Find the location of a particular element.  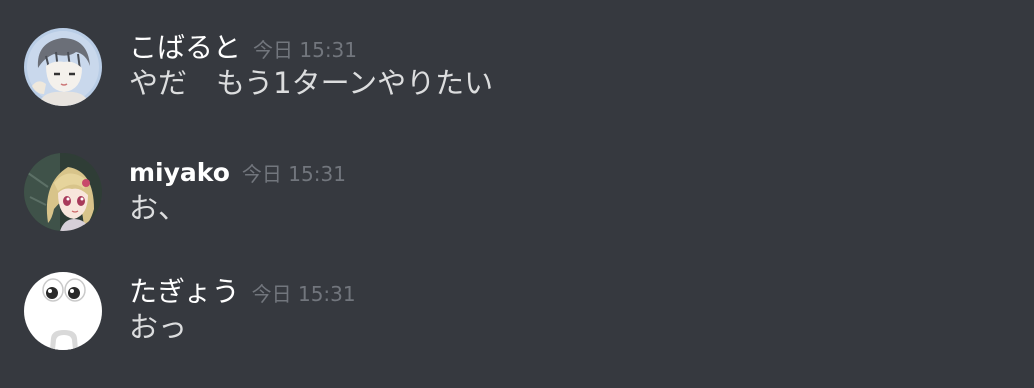

username: miyako is located at coordinates (179, 172).